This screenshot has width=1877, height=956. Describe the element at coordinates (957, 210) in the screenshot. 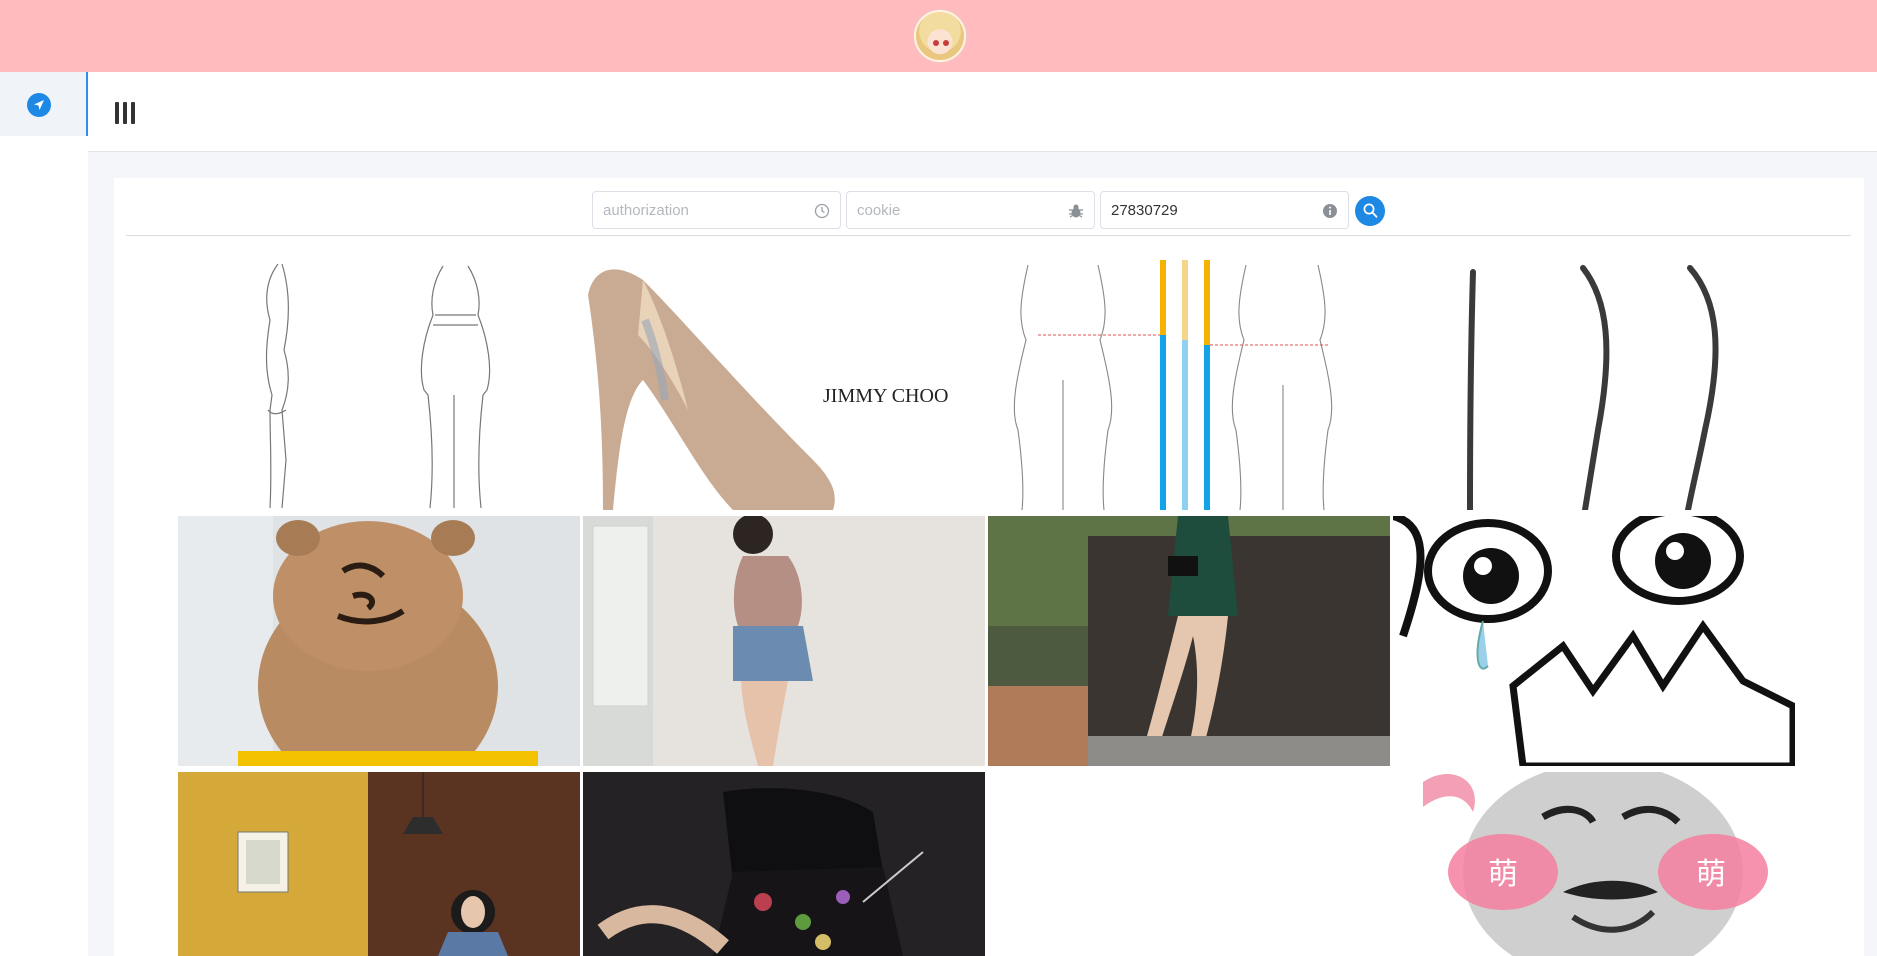

I see `cookie-input` at that location.